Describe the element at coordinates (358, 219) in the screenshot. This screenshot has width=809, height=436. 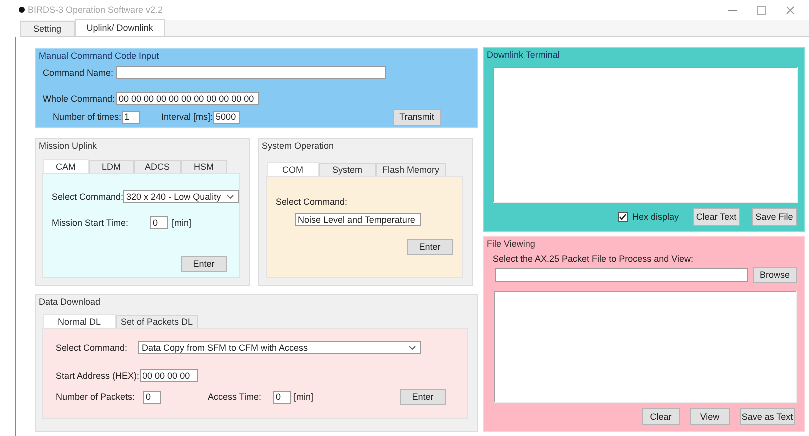
I see `command-field: Noise Level and Temperature` at that location.